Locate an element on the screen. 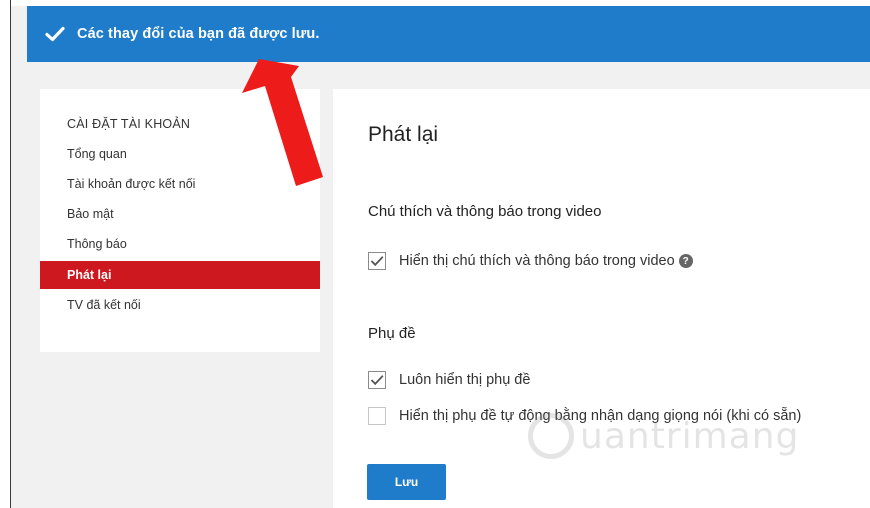  sidebar-item-connected-accounts: Tài khoản được kết nối is located at coordinates (180, 184).